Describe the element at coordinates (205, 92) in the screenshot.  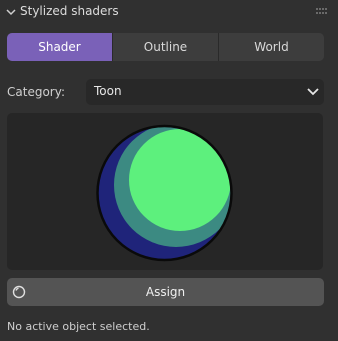
I see `category-dropdown: Toon` at that location.